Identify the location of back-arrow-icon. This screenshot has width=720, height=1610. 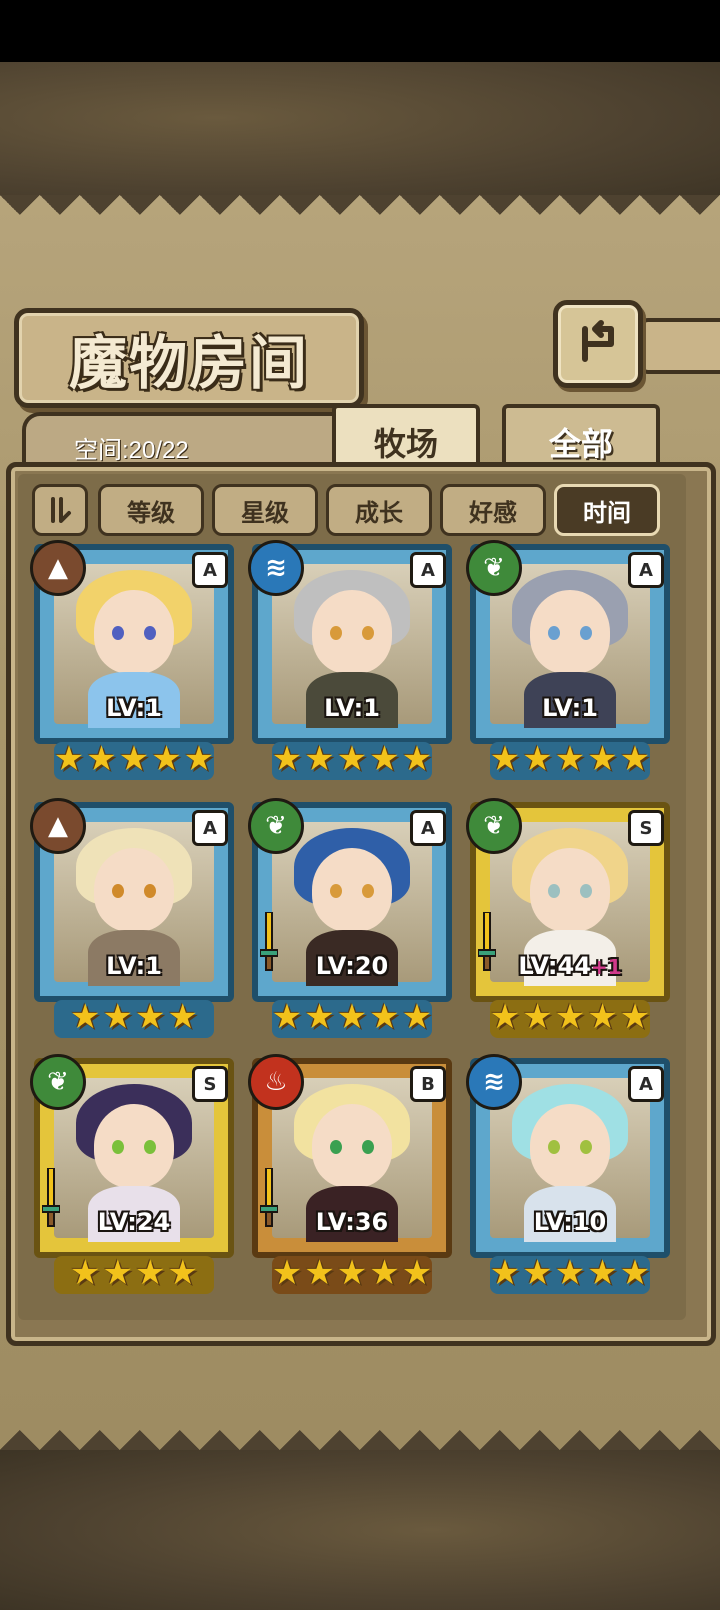
(598, 341).